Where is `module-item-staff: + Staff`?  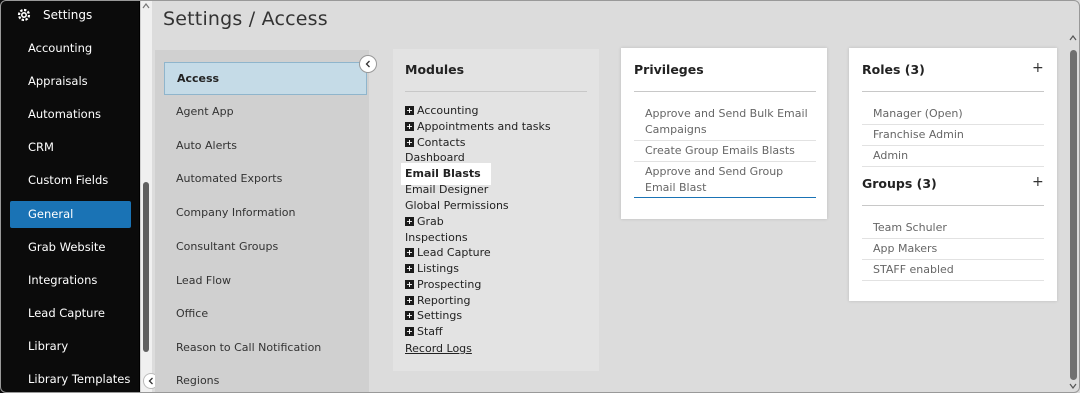 module-item-staff: + Staff is located at coordinates (424, 331).